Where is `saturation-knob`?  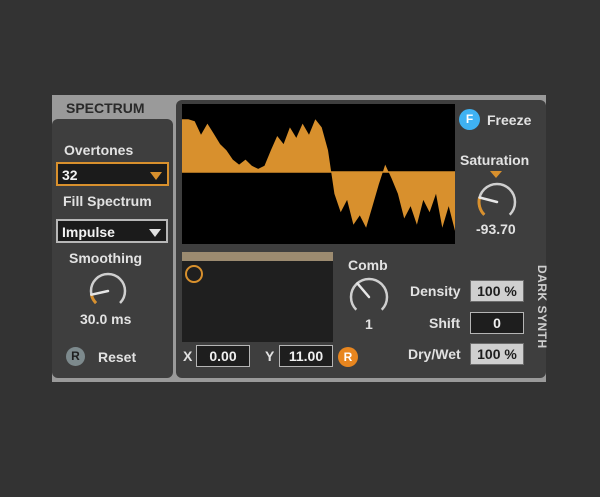 saturation-knob is located at coordinates (497, 202).